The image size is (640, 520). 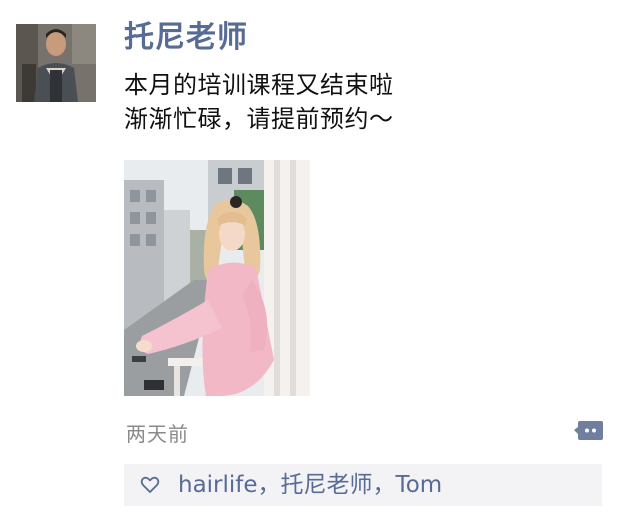 What do you see at coordinates (217, 278) in the screenshot?
I see `post-photo` at bounding box center [217, 278].